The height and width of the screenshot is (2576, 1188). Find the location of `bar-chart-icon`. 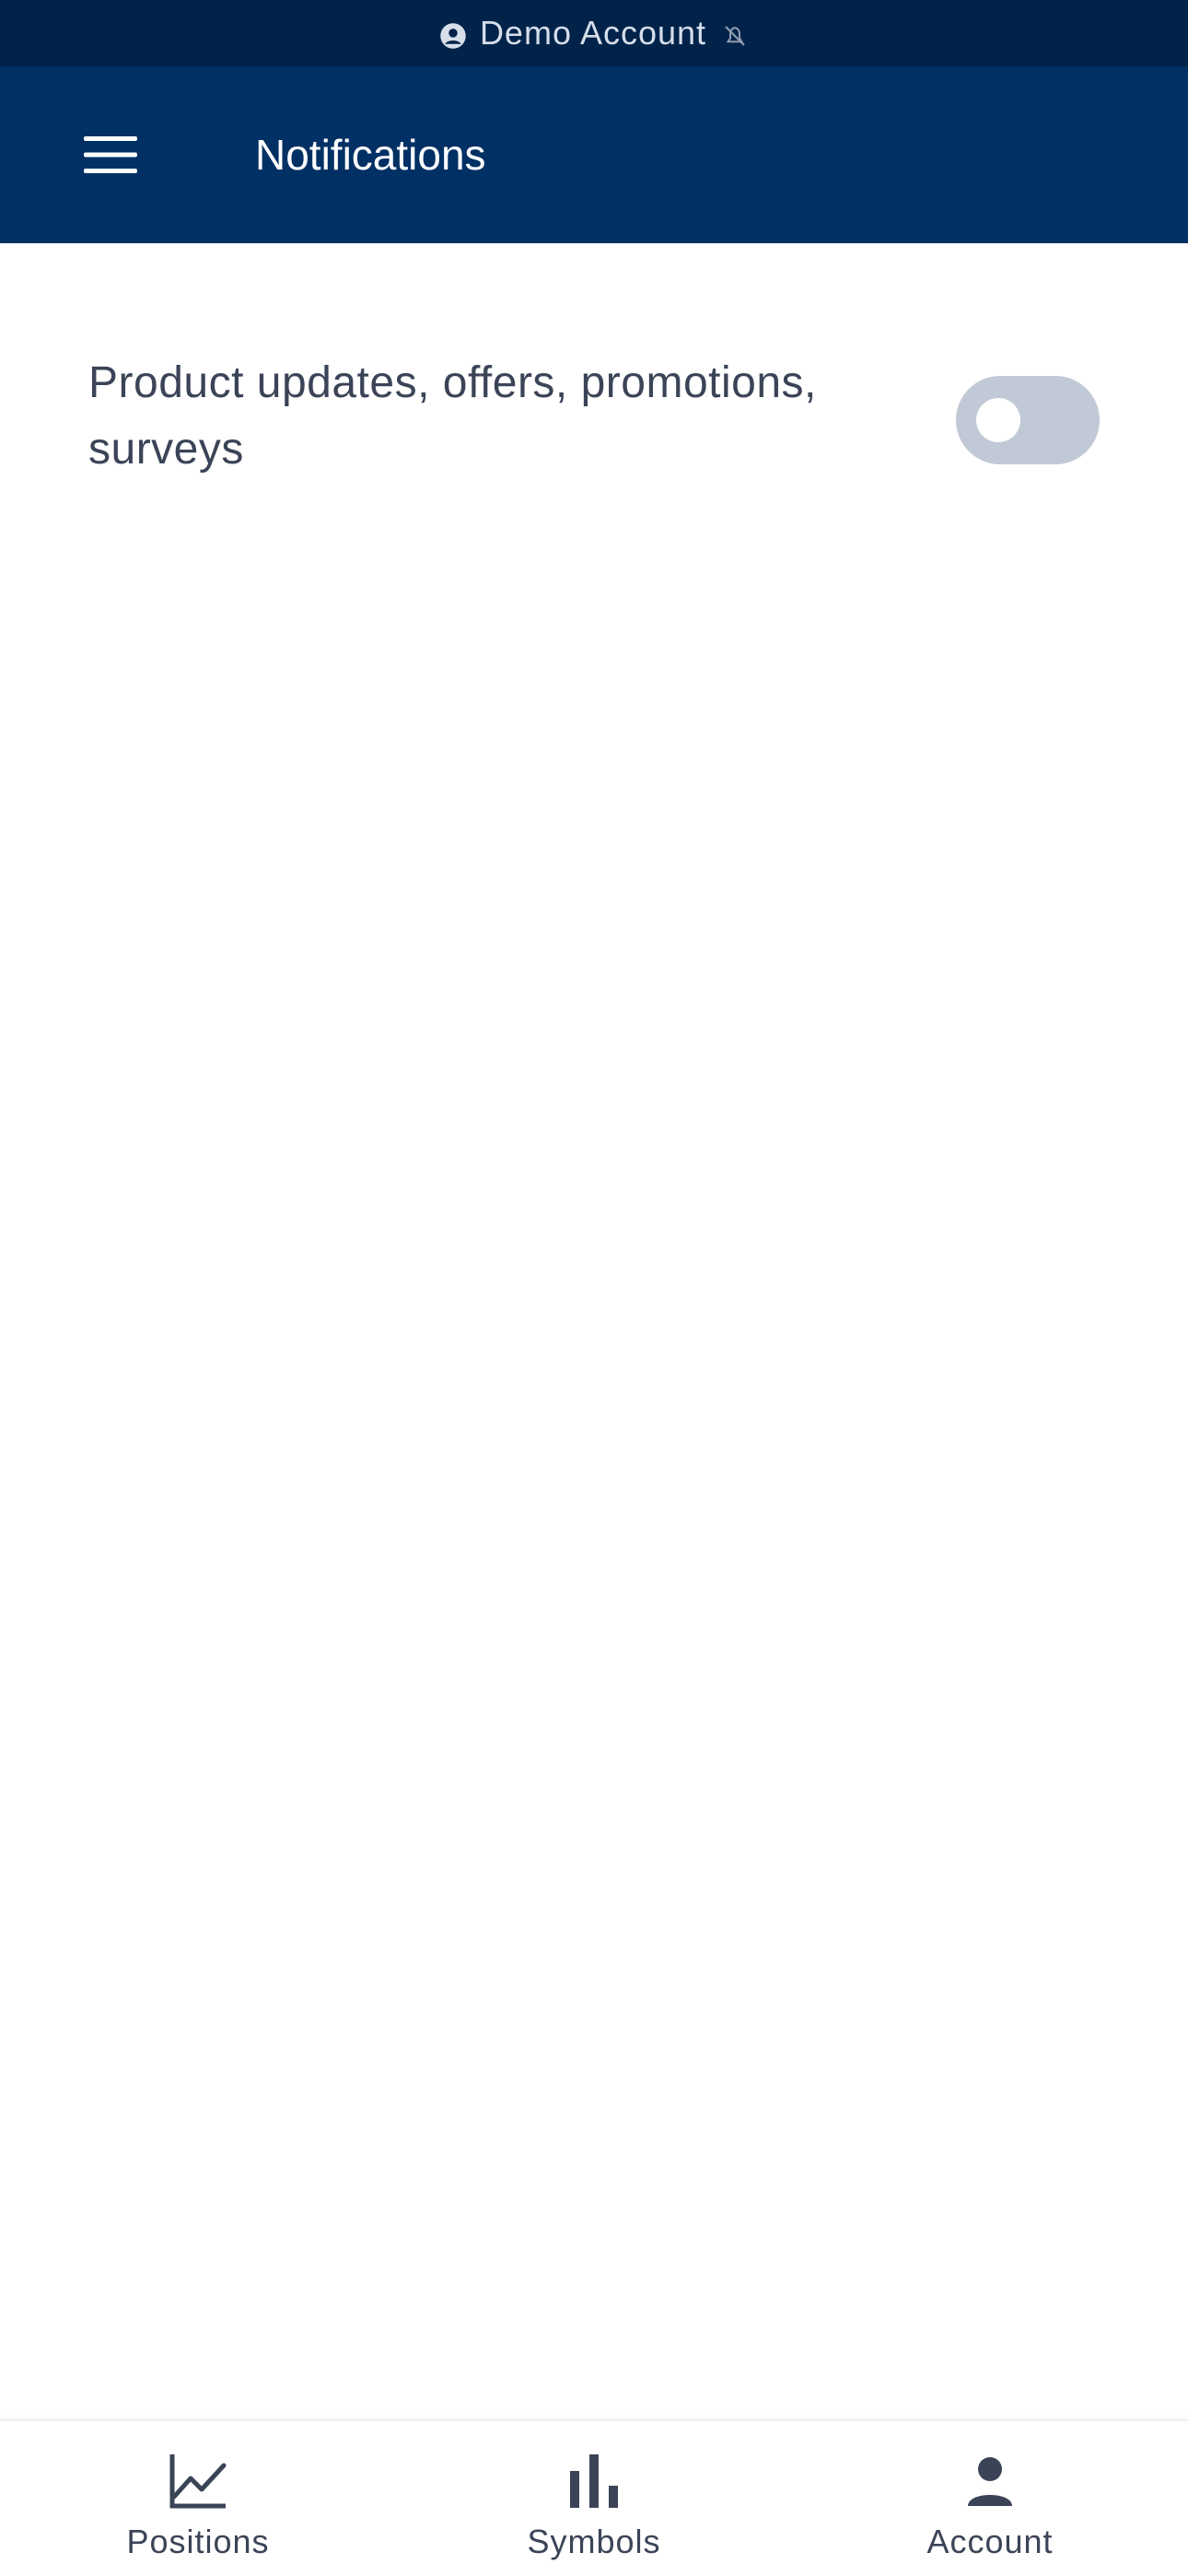

bar-chart-icon is located at coordinates (594, 2481).